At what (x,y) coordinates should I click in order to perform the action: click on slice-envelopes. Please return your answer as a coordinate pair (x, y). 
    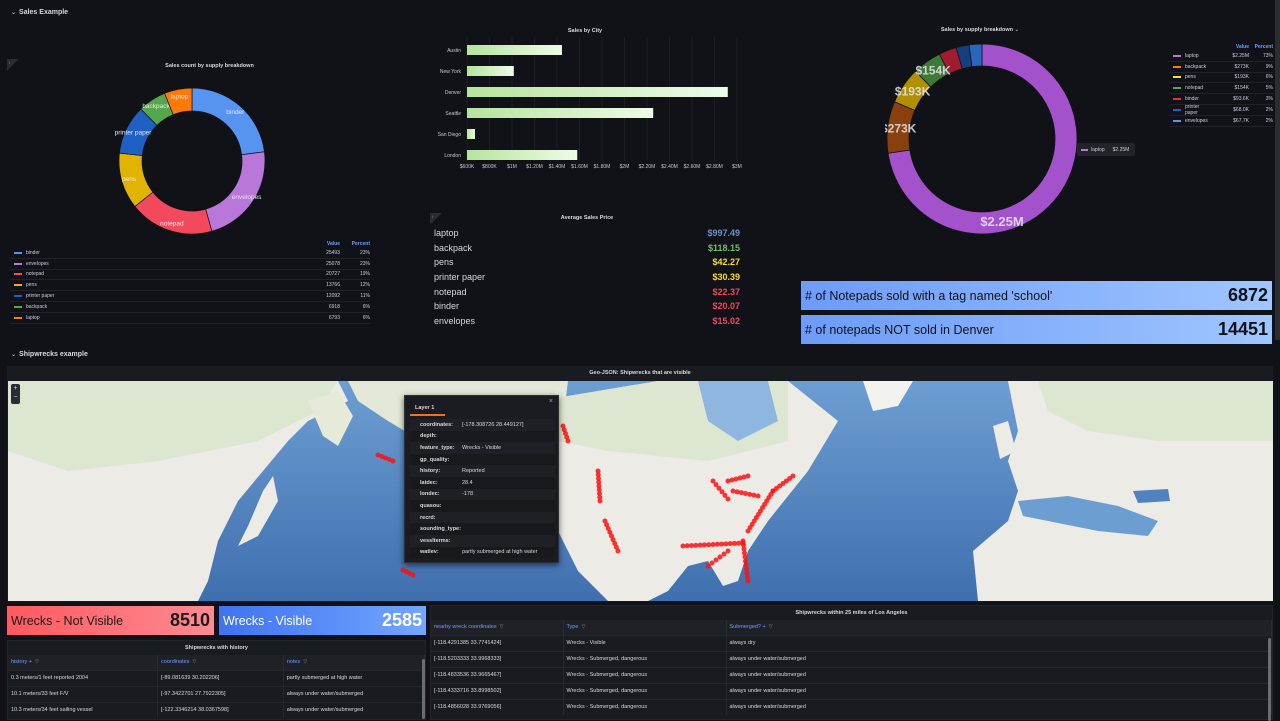
    Looking at the image, I should click on (235, 191).